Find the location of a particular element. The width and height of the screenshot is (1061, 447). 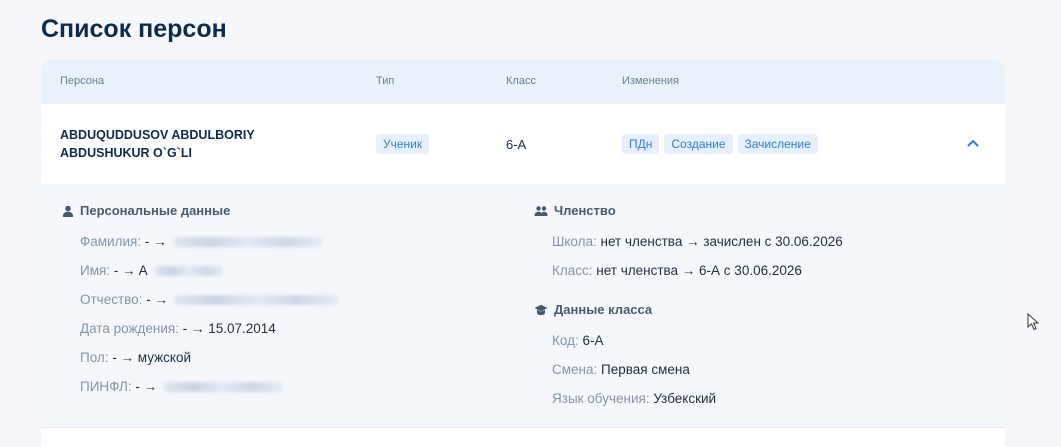

column-header-person: Персона is located at coordinates (82, 81).